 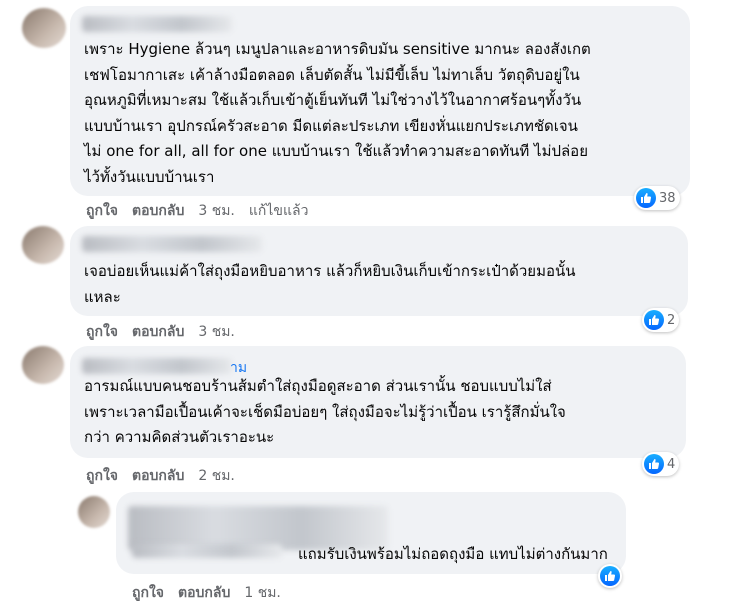 I want to click on comment-actions: ถูกใจ ตอบกลับ 1 ชม., so click(x=206, y=593).